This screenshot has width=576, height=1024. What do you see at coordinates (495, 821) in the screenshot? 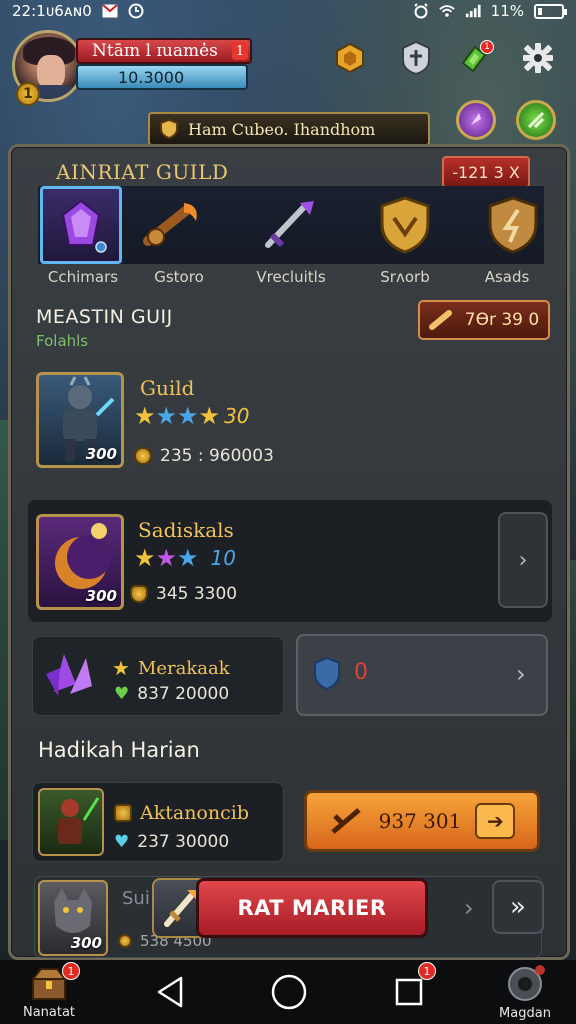
I see `arrow-right-icon: ➔` at bounding box center [495, 821].